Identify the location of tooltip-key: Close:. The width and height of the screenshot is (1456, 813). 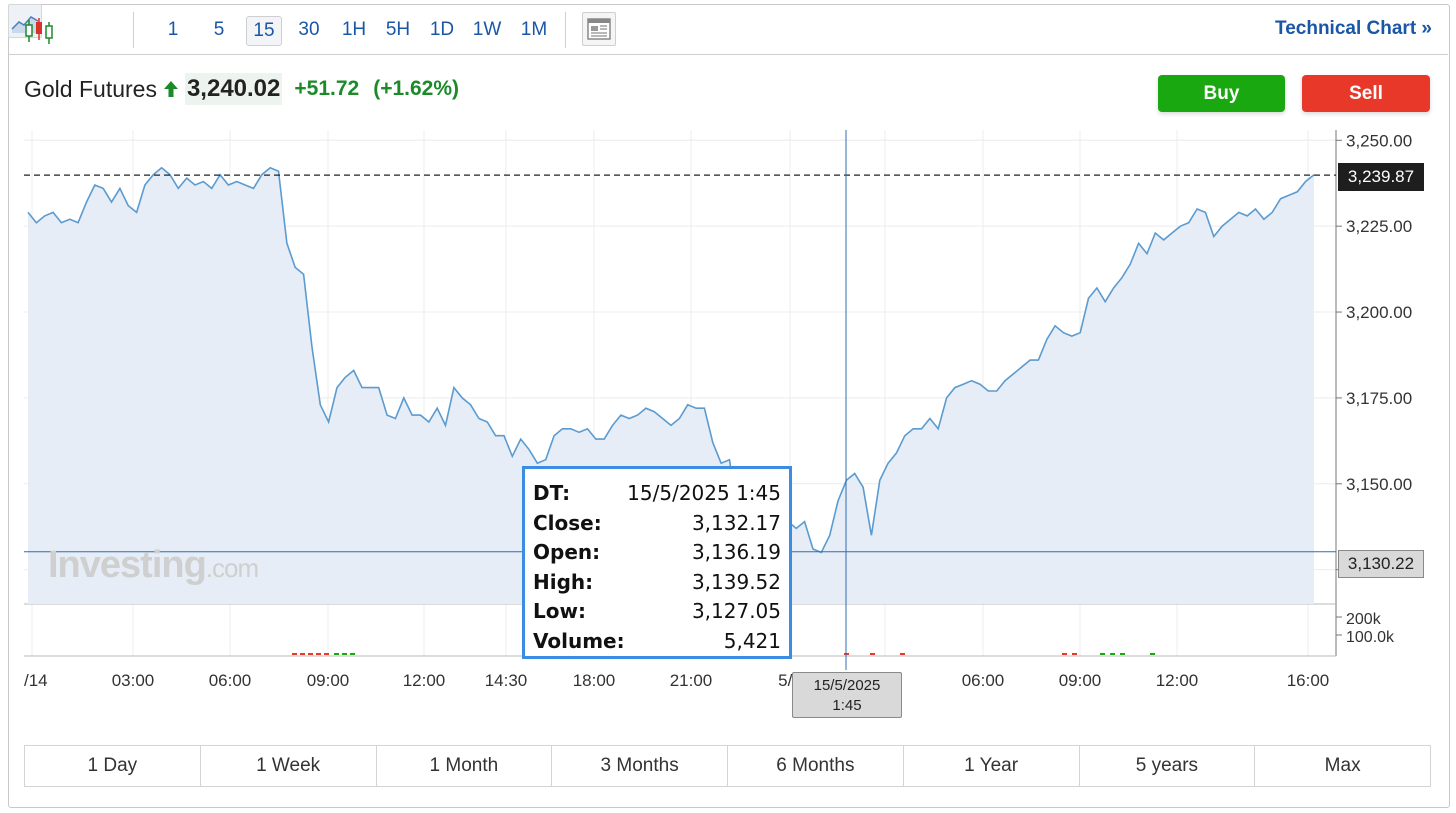
(567, 522).